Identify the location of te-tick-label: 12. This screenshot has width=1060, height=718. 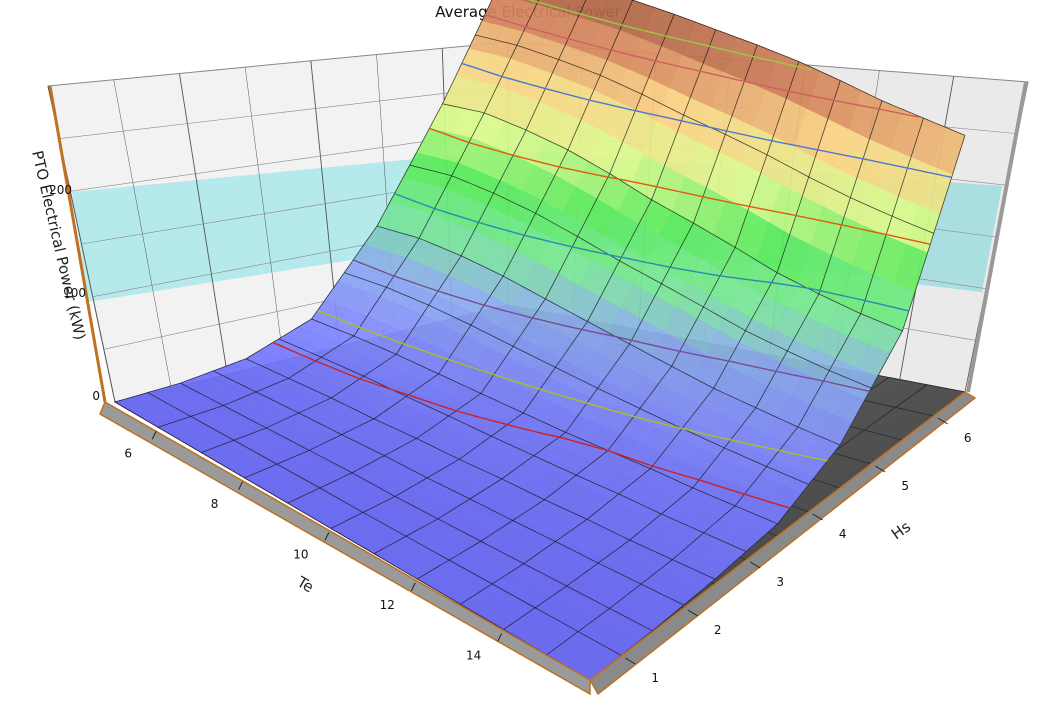
(387, 605).